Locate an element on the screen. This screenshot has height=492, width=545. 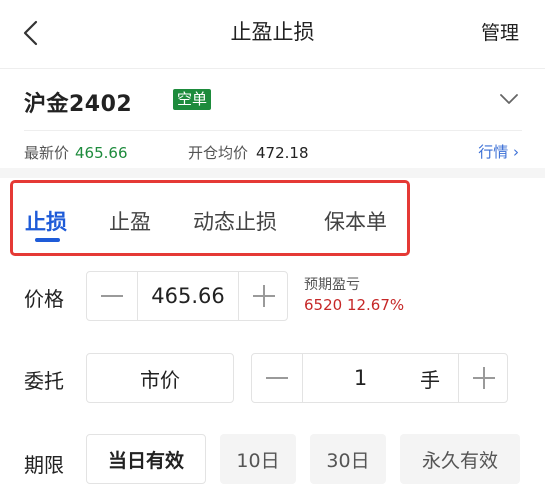
chevron-down-icon is located at coordinates (509, 99).